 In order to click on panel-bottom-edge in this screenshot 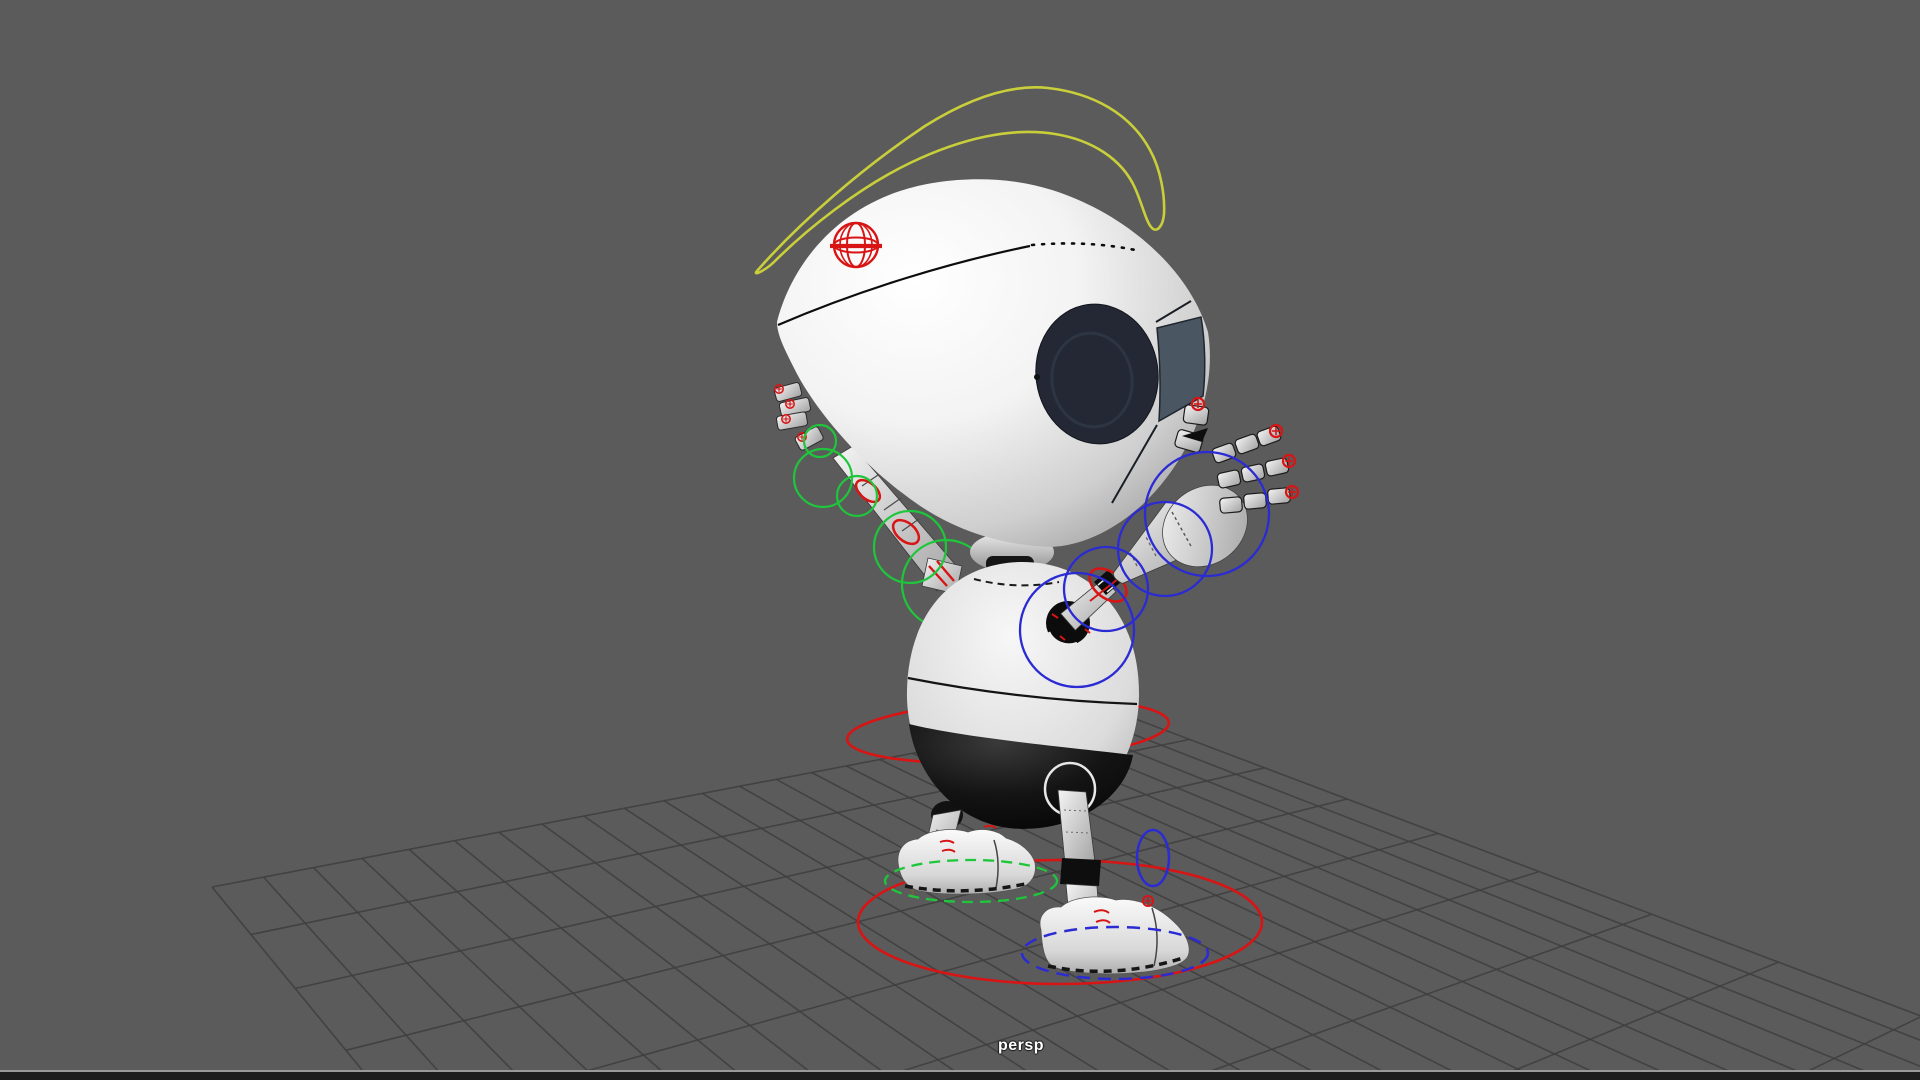, I will do `click(960, 1075)`.